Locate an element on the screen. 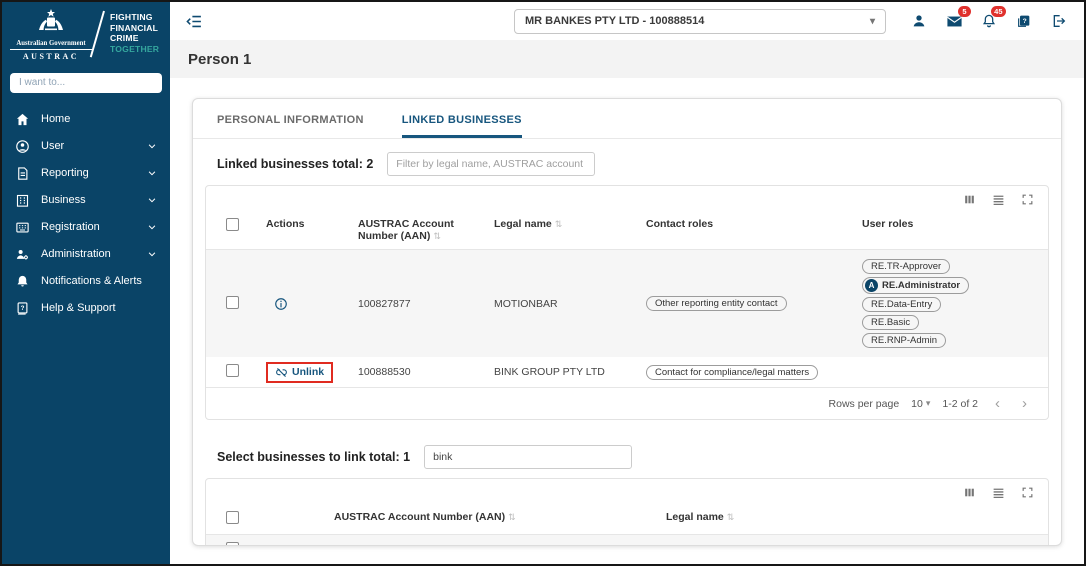  entity-selector-dropdown: MR BANKES PTY LTD - 100888514 ▾ is located at coordinates (700, 21).